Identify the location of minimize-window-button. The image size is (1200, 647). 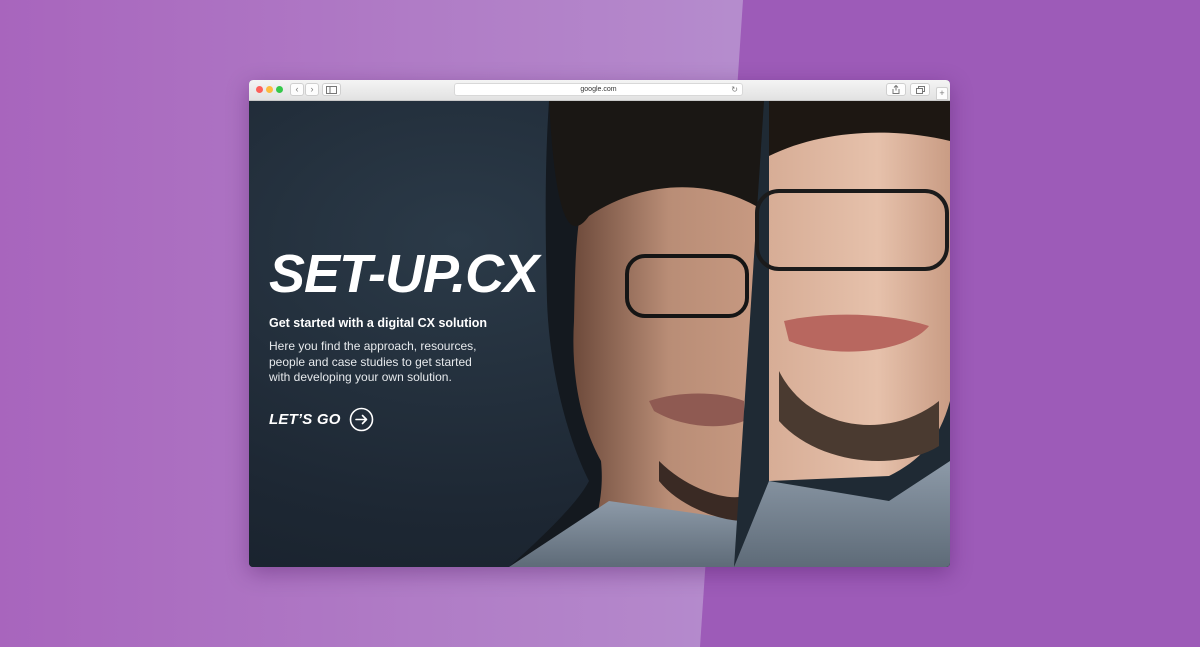
(269, 89).